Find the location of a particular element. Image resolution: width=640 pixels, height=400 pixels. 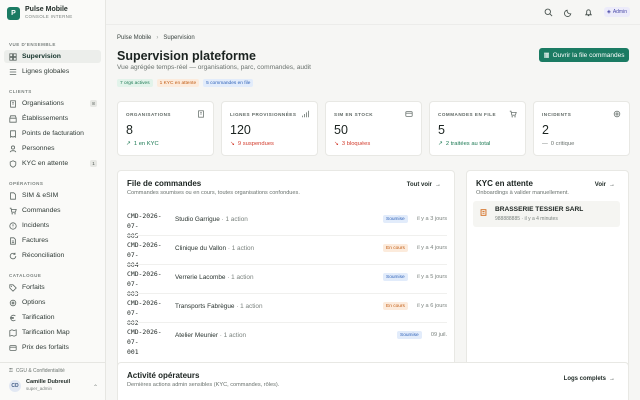

kyc-meta: 988888885 · il y a 4 minutes is located at coordinates (526, 219).